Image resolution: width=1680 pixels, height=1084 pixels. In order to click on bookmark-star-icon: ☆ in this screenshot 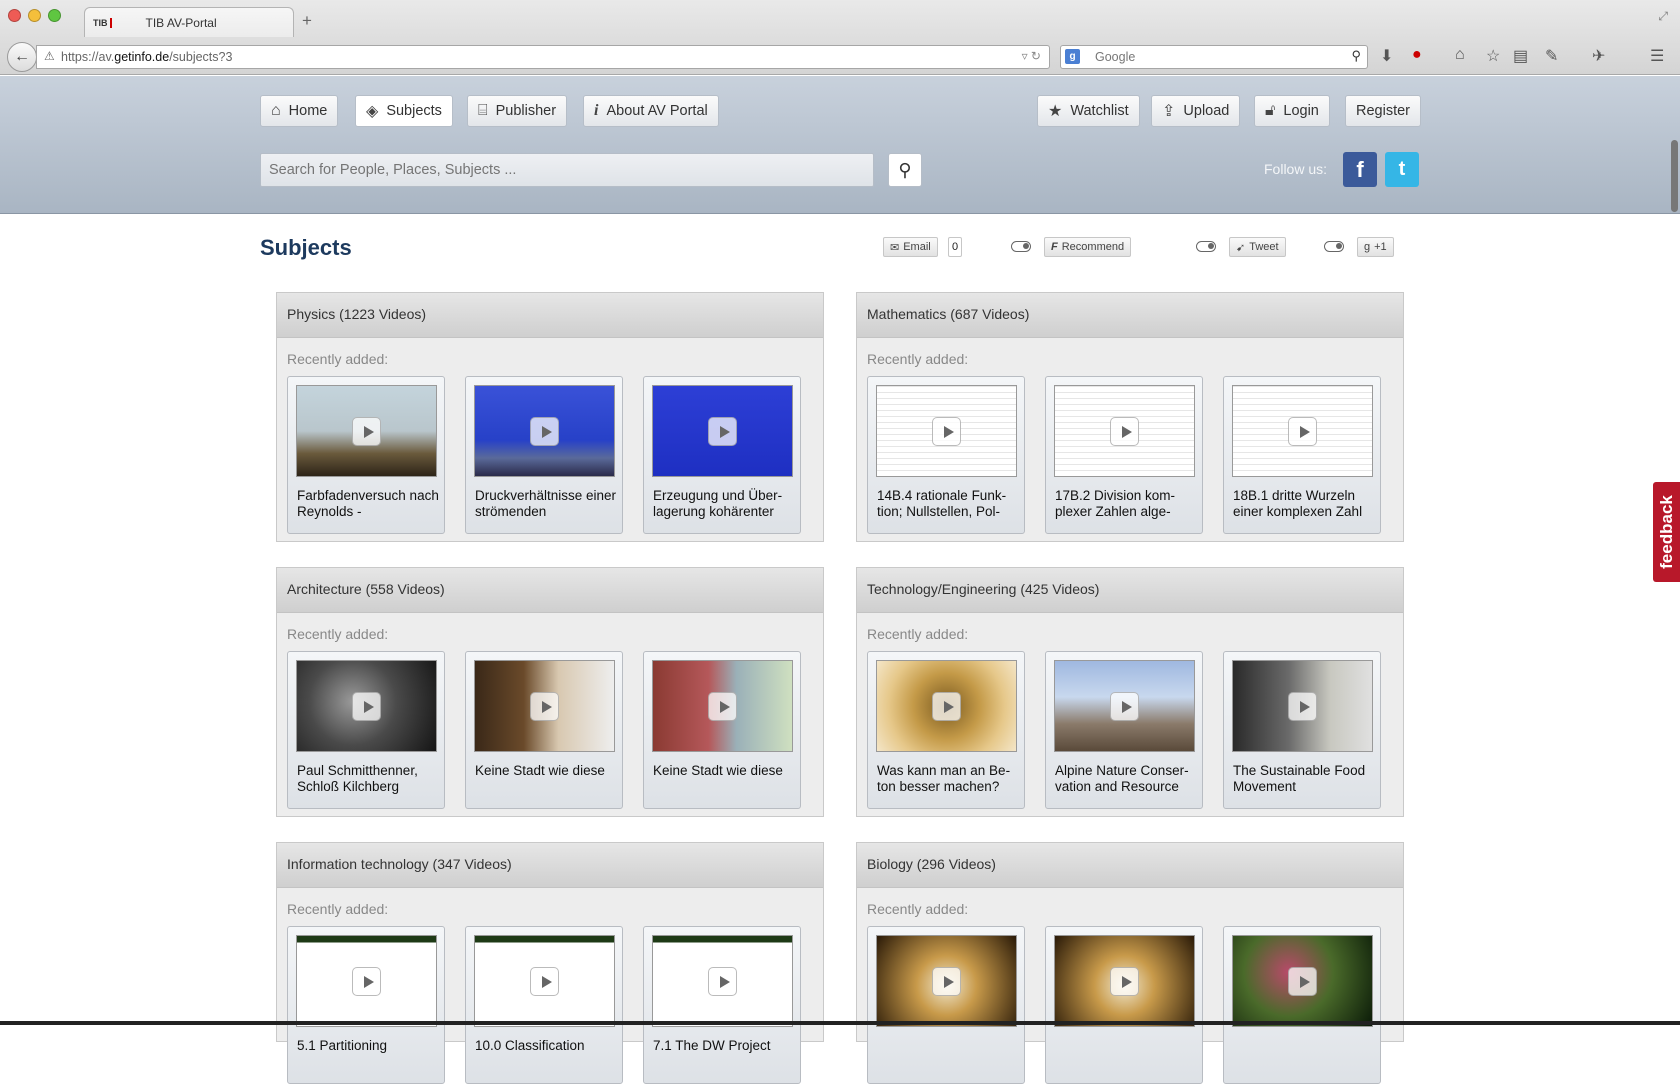, I will do `click(1493, 56)`.